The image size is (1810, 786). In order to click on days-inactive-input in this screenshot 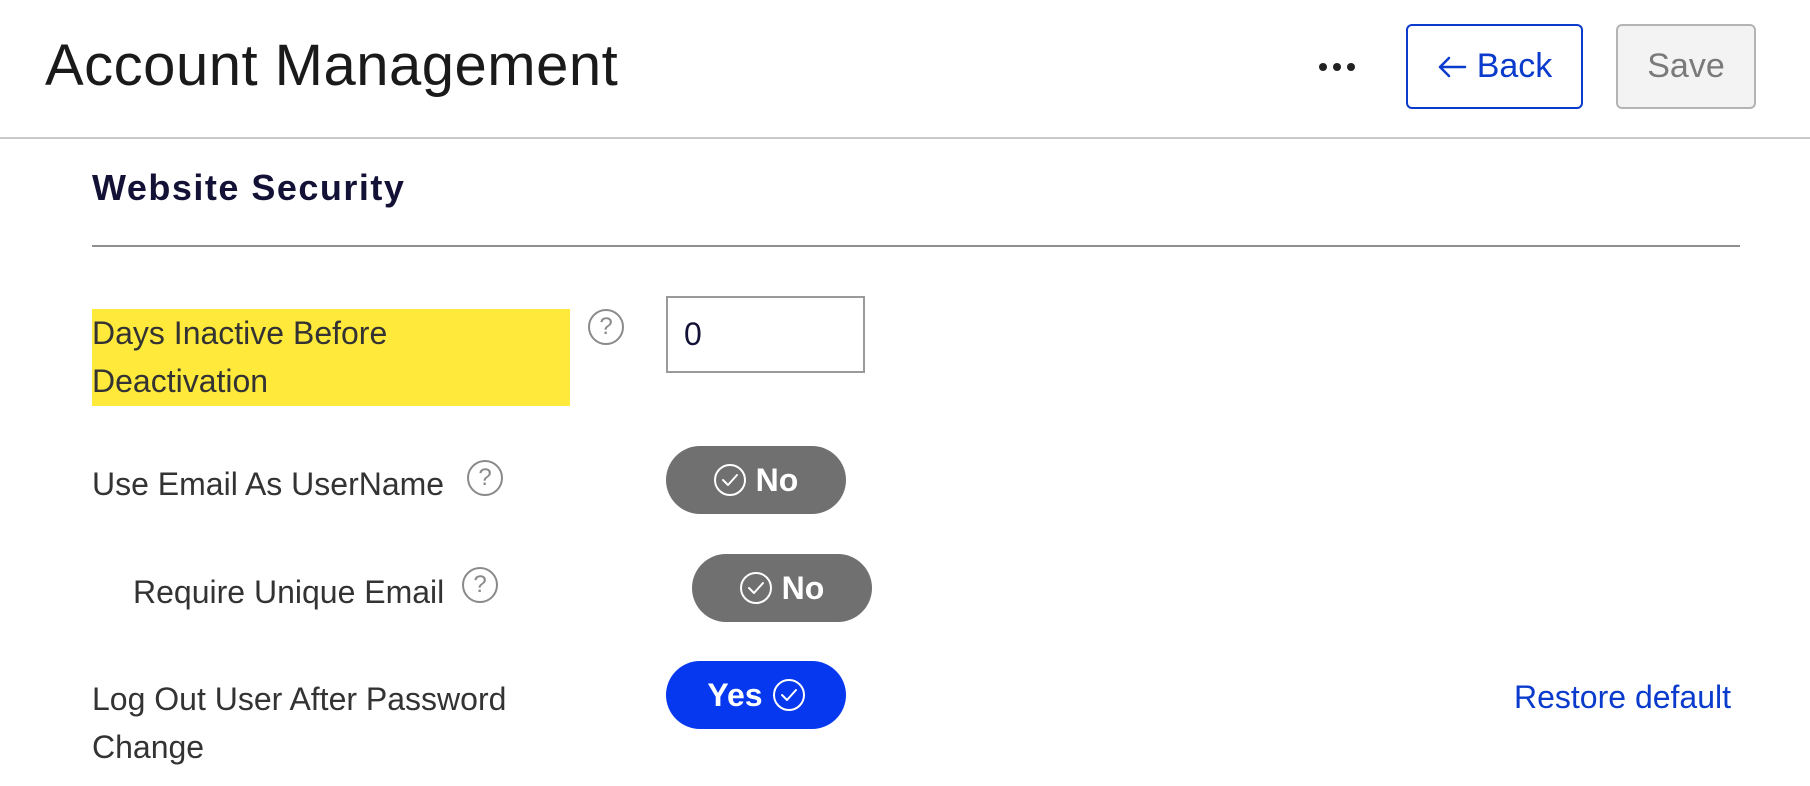, I will do `click(765, 334)`.